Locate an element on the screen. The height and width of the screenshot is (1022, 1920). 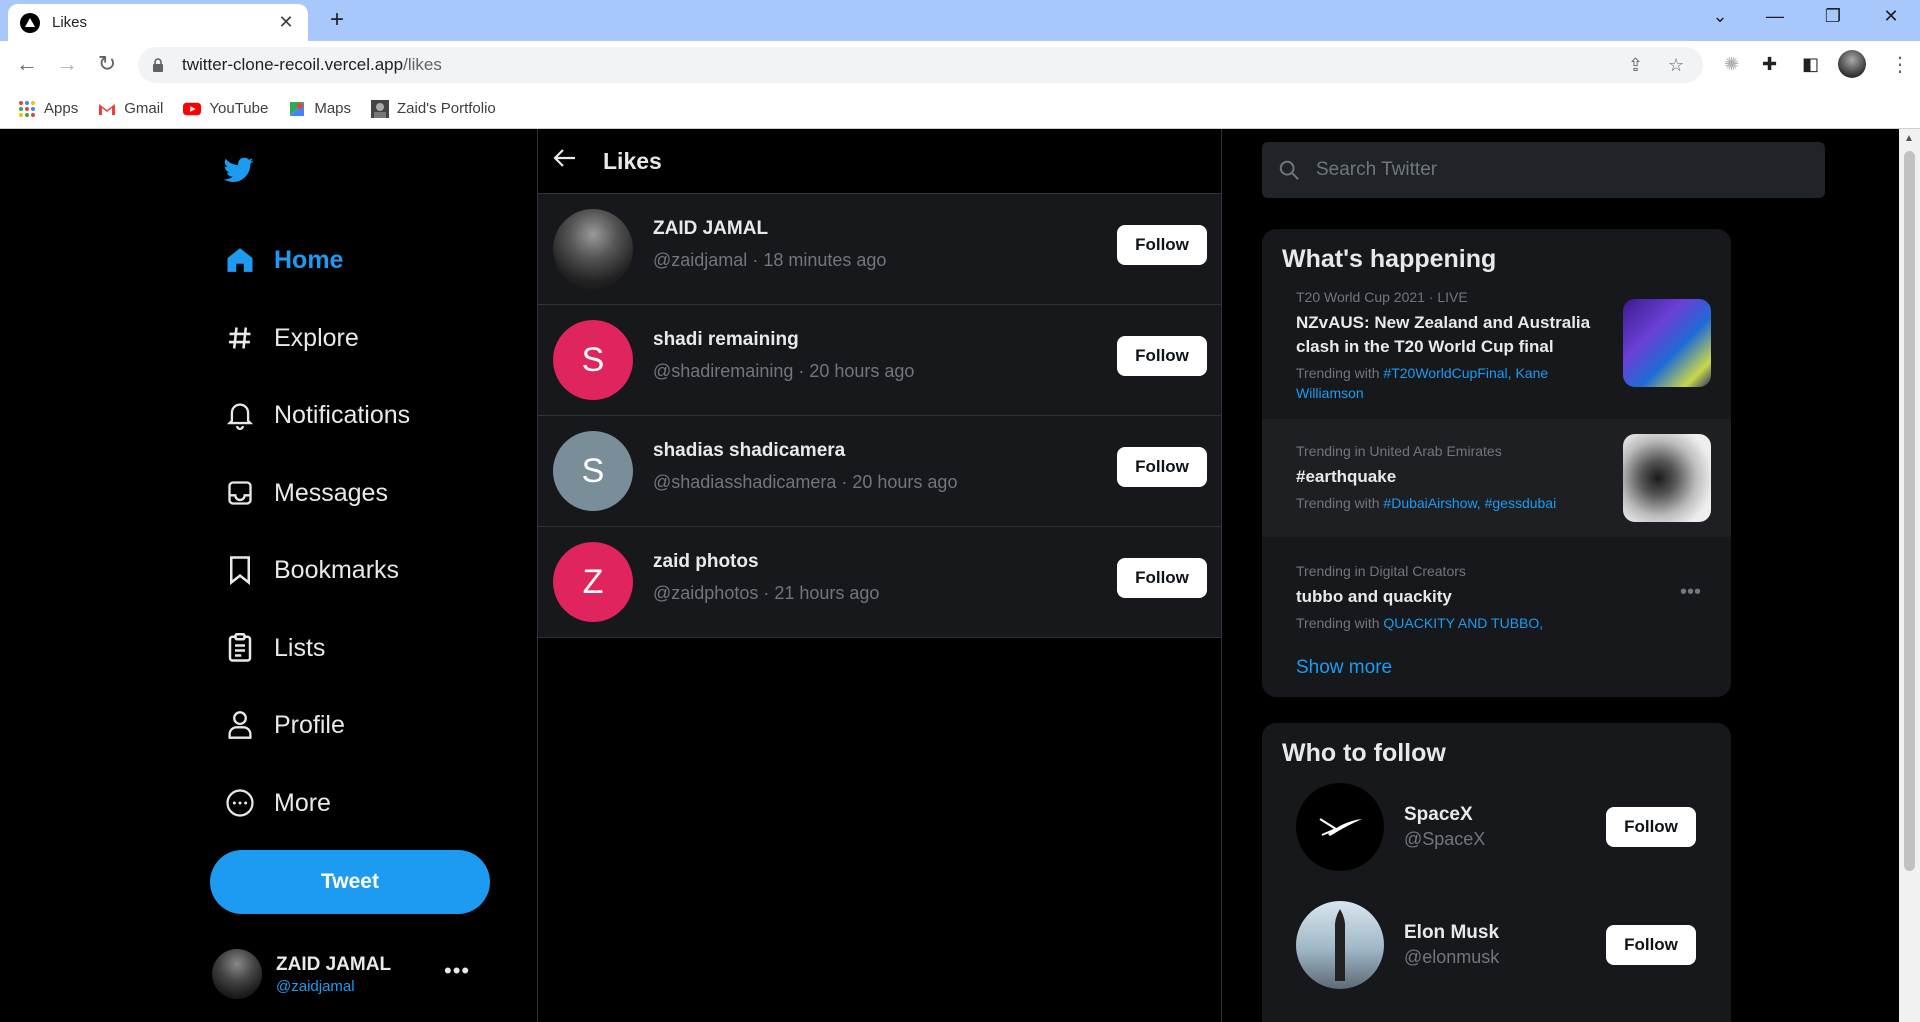
bookmarks-bar: Apps Gmail YouTube Maps Zaid's Portfolio is located at coordinates (960, 109).